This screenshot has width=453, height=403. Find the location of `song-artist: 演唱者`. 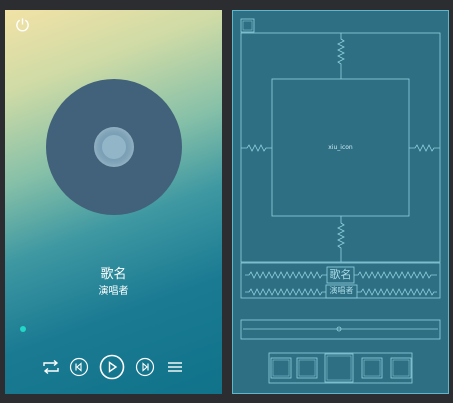

song-artist: 演唱者 is located at coordinates (113, 291).